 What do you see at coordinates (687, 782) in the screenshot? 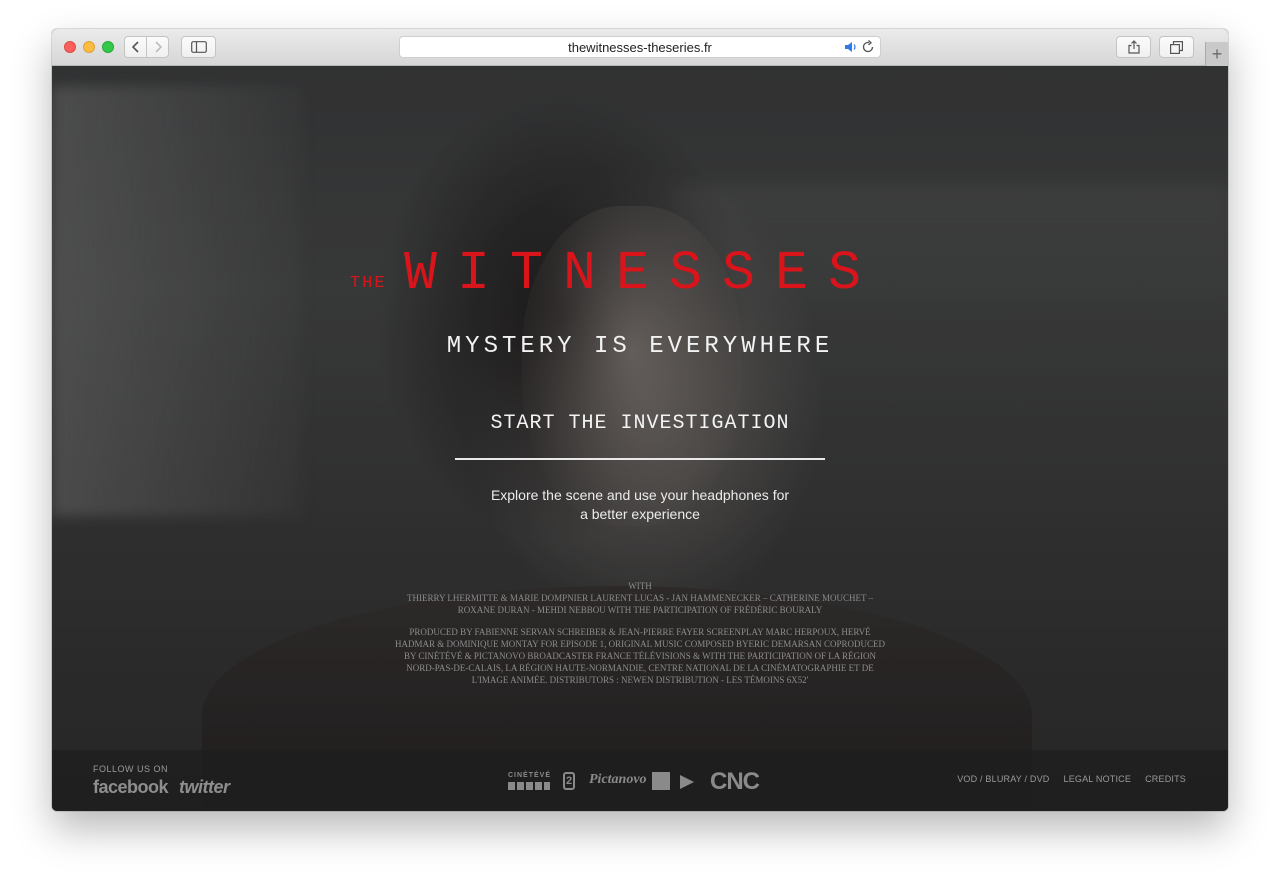
I see `play-logo` at bounding box center [687, 782].